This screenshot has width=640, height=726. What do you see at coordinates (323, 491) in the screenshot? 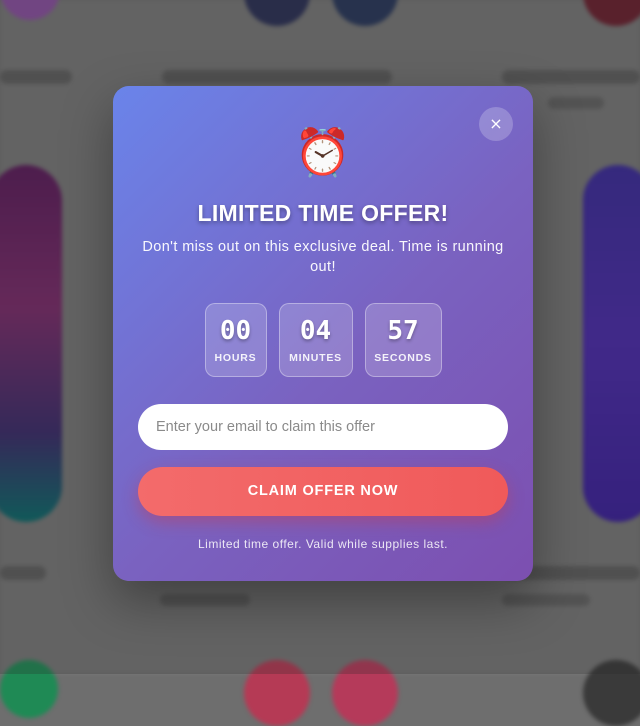
I see `claim-offer-button: CLAIM OFFER NOW` at bounding box center [323, 491].